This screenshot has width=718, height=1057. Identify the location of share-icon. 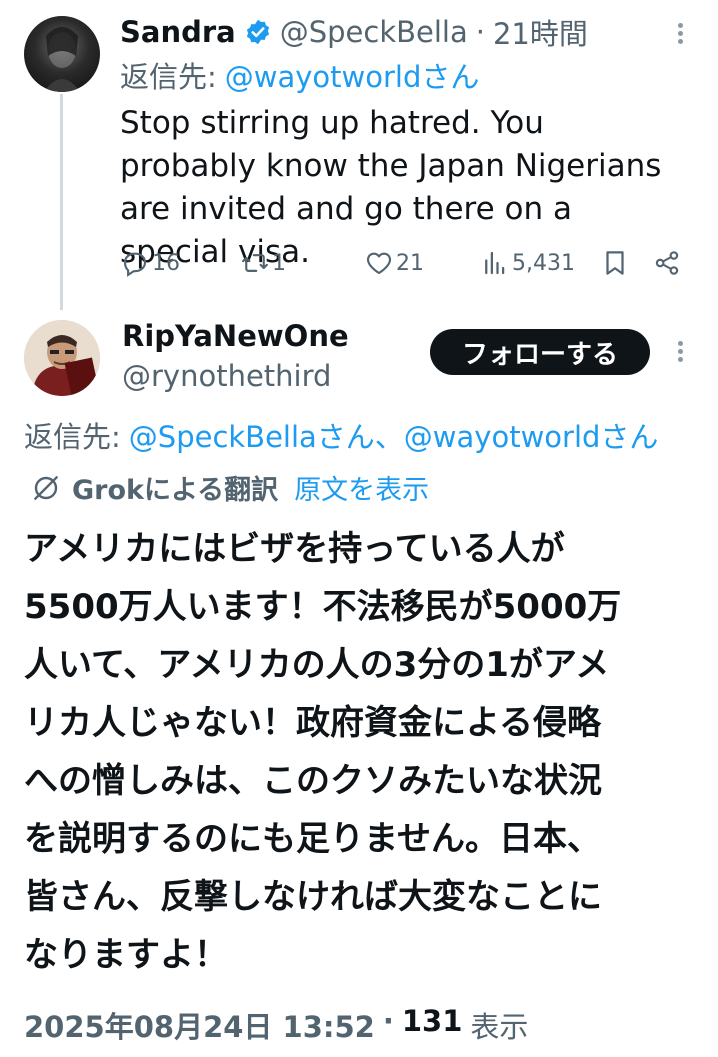
(667, 263).